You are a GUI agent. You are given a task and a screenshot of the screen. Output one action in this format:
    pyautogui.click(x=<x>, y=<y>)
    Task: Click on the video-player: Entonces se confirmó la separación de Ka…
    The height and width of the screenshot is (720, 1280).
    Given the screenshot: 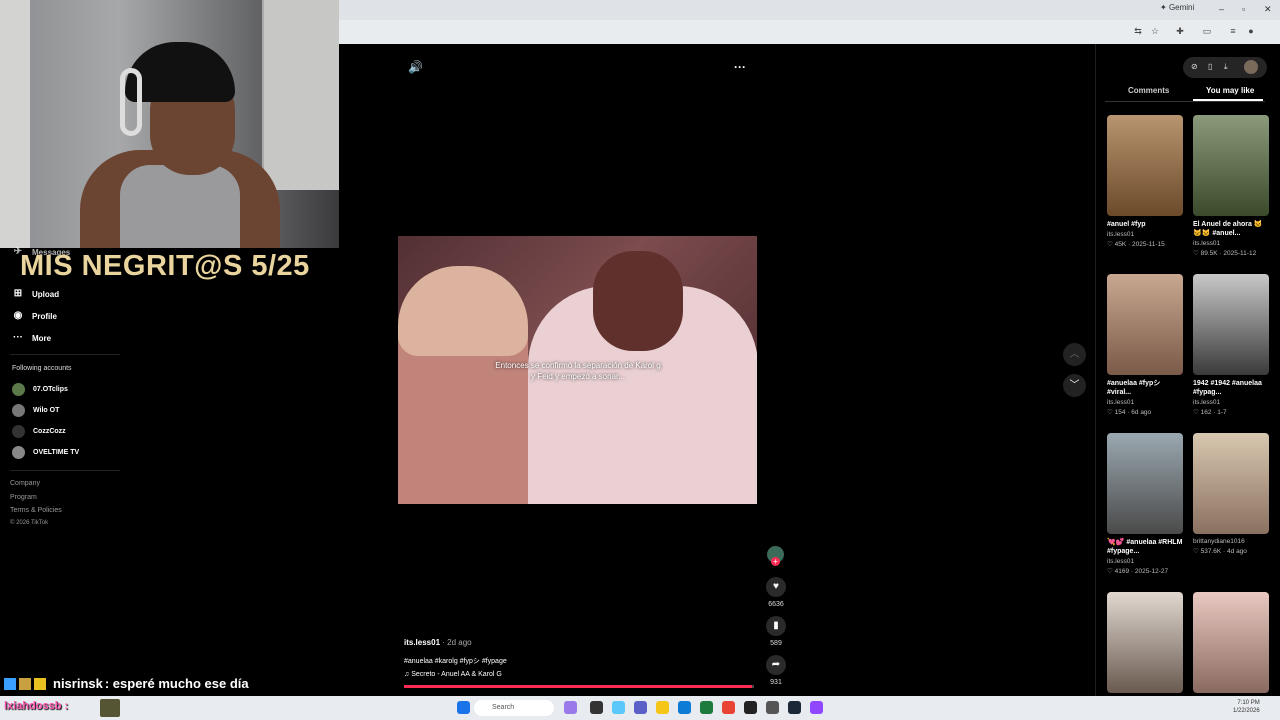 What is the action you would take?
    pyautogui.click(x=577, y=370)
    